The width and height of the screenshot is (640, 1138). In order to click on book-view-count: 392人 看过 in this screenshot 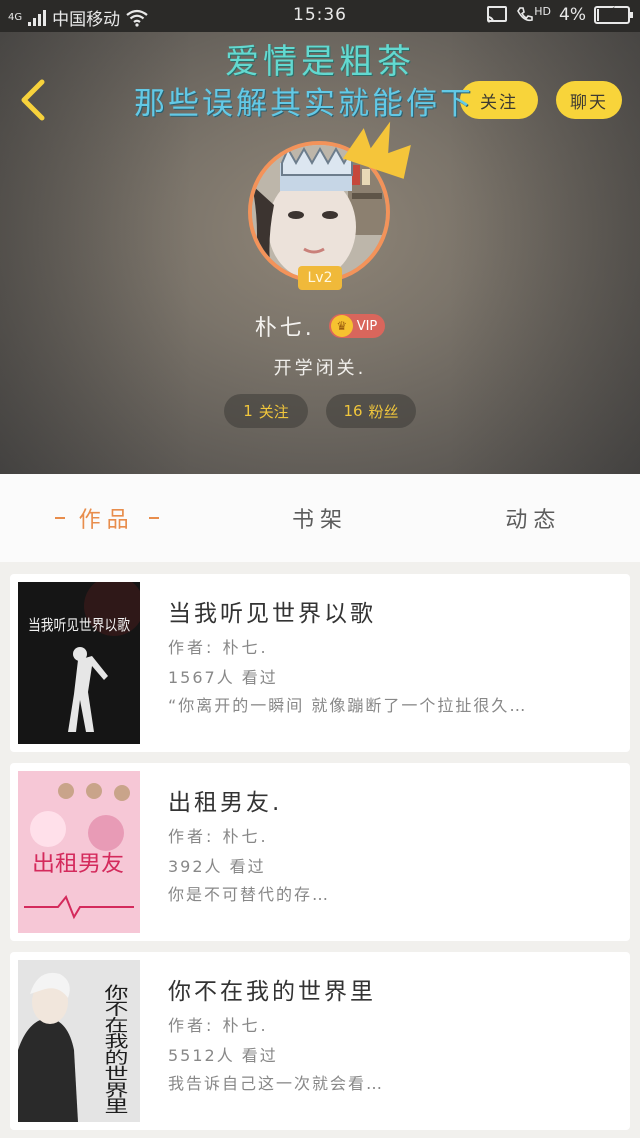, I will do `click(217, 866)`.